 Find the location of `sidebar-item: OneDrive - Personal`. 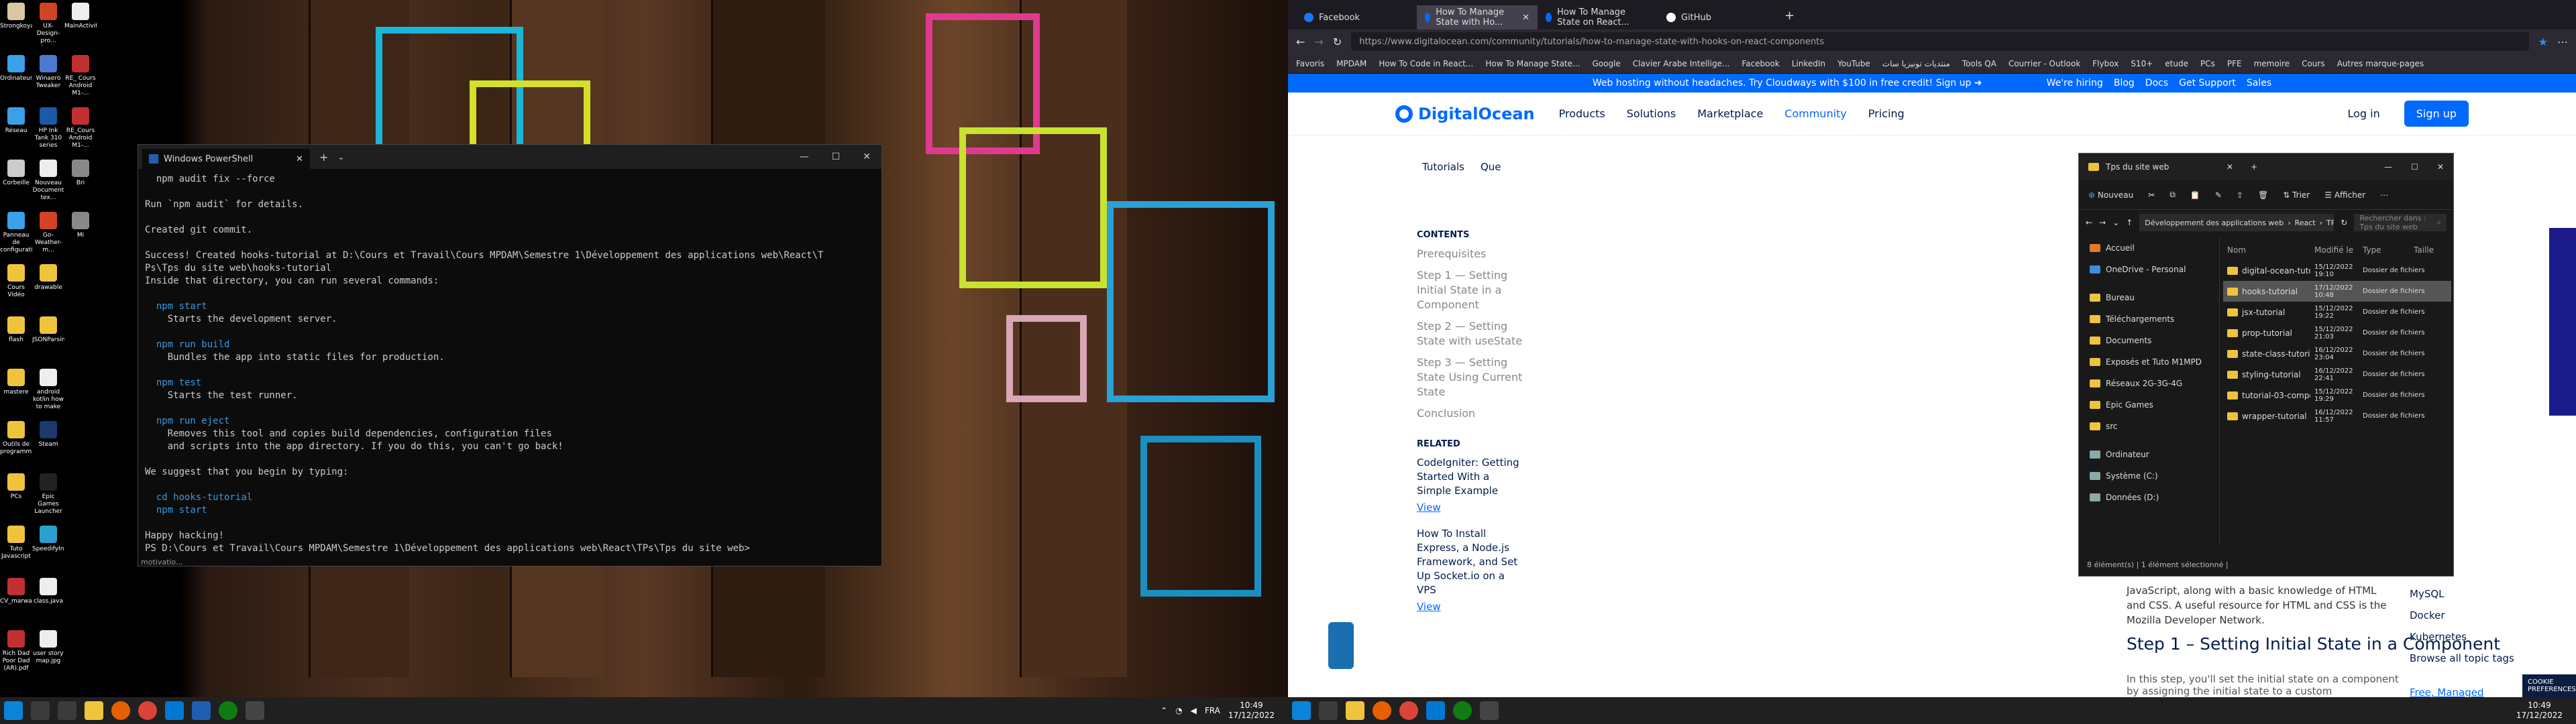

sidebar-item: OneDrive - Personal is located at coordinates (2149, 269).